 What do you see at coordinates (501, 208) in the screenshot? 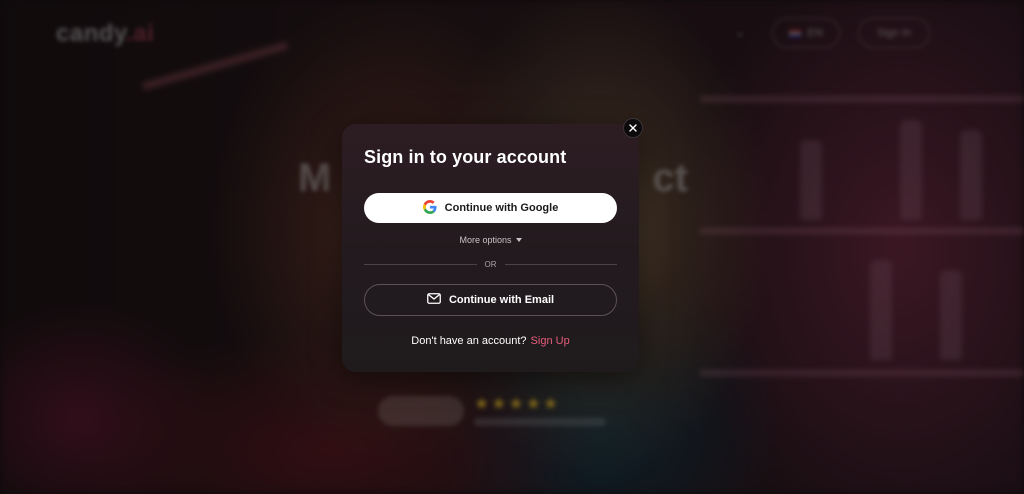
I see `google-button-label: Continue with Google` at bounding box center [501, 208].